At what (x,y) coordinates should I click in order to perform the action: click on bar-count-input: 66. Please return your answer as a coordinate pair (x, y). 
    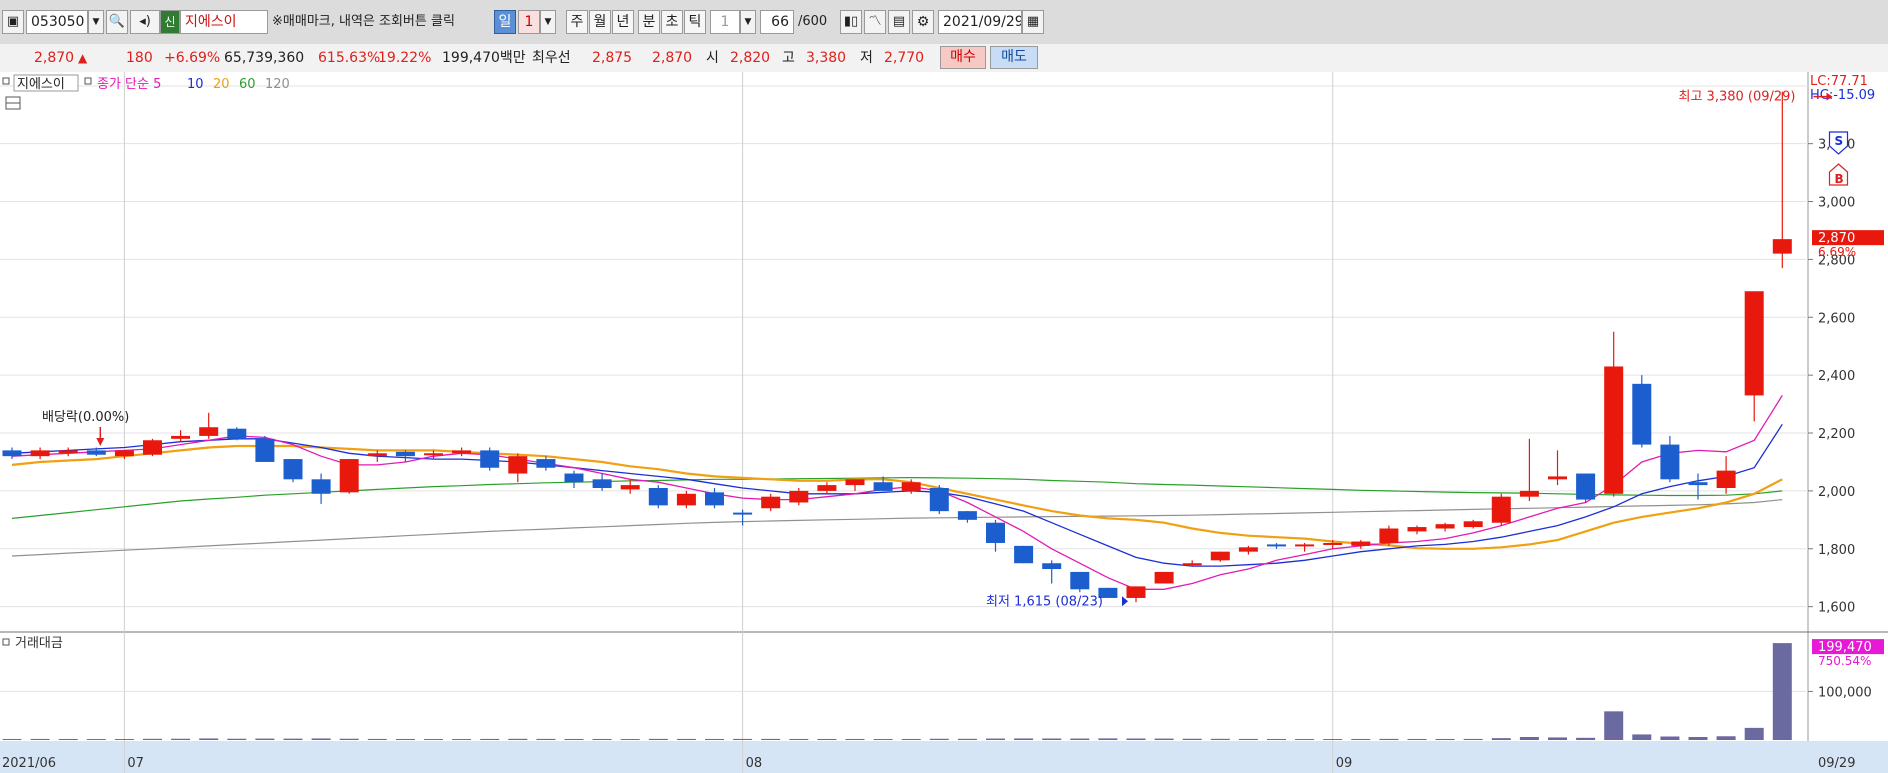
    Looking at the image, I should click on (777, 22).